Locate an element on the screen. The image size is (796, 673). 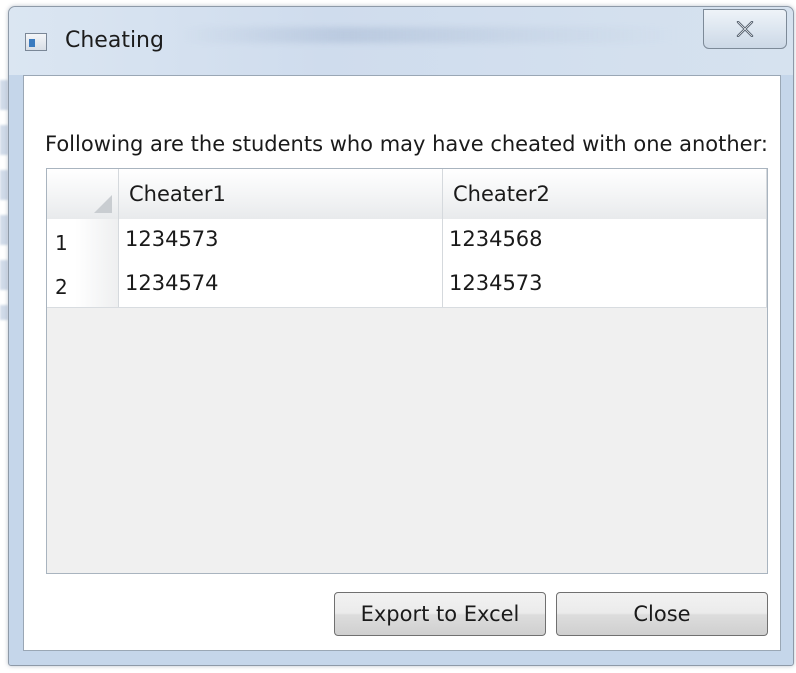
table-cell: 1234568 is located at coordinates (605, 241).